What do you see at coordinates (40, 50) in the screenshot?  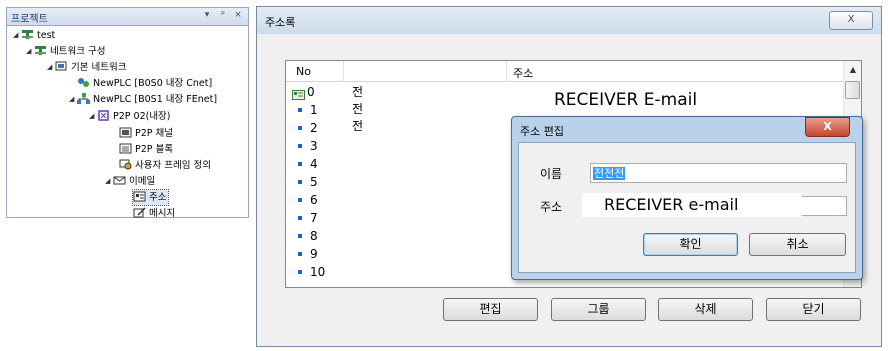 I see `network-config-icon` at bounding box center [40, 50].